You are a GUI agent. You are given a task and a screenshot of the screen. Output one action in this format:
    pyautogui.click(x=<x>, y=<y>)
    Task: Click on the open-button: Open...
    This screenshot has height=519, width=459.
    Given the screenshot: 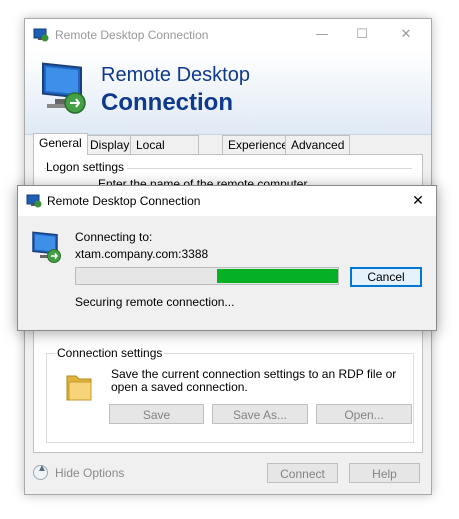 What is the action you would take?
    pyautogui.click(x=364, y=414)
    